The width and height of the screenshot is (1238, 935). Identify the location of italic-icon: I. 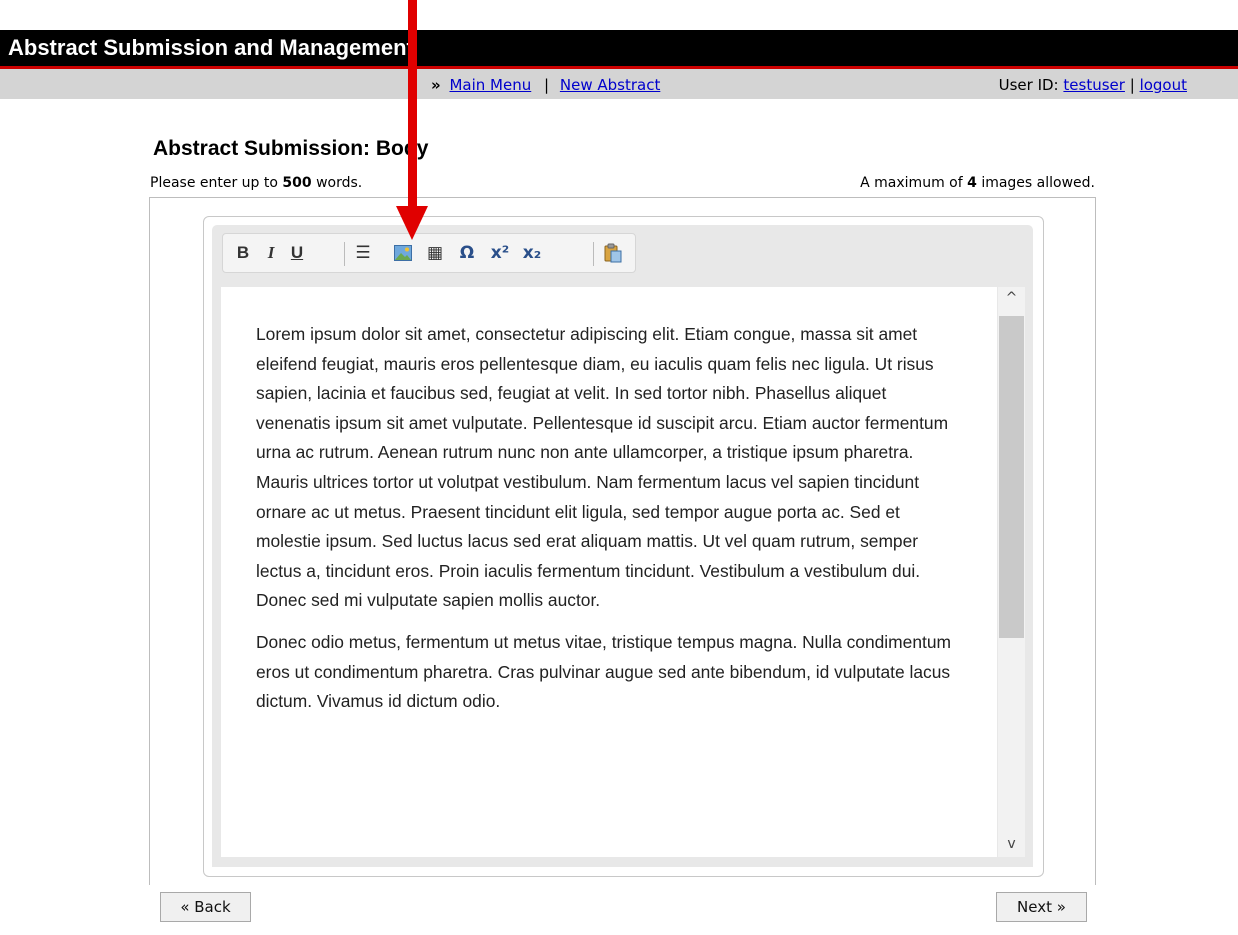
(271, 253).